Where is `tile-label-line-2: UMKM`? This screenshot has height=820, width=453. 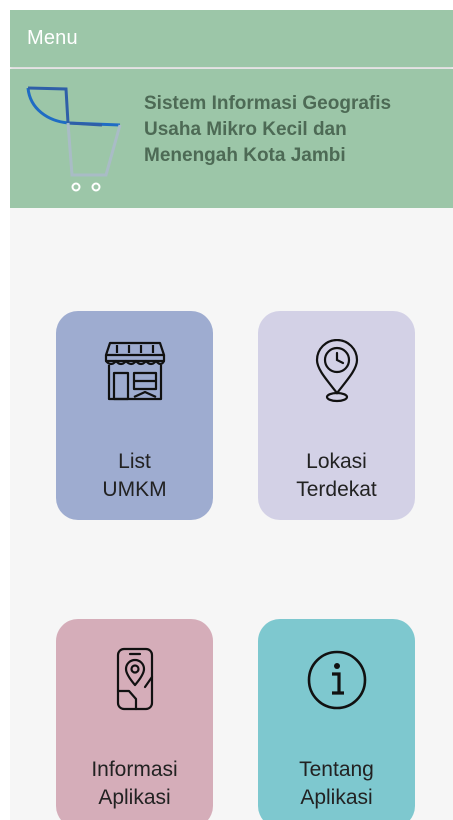 tile-label-line-2: UMKM is located at coordinates (134, 489).